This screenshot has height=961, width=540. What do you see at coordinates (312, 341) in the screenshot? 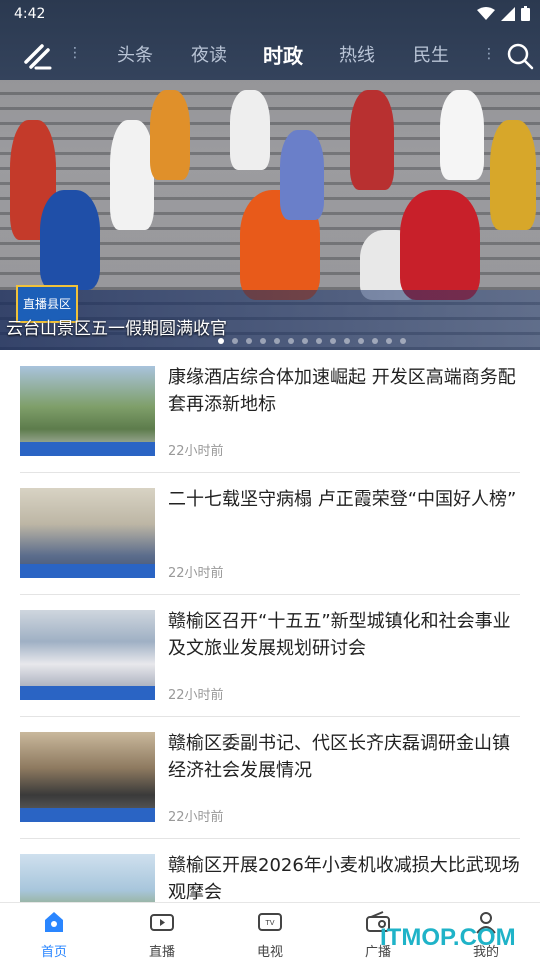
I see `carousel-indicator` at bounding box center [312, 341].